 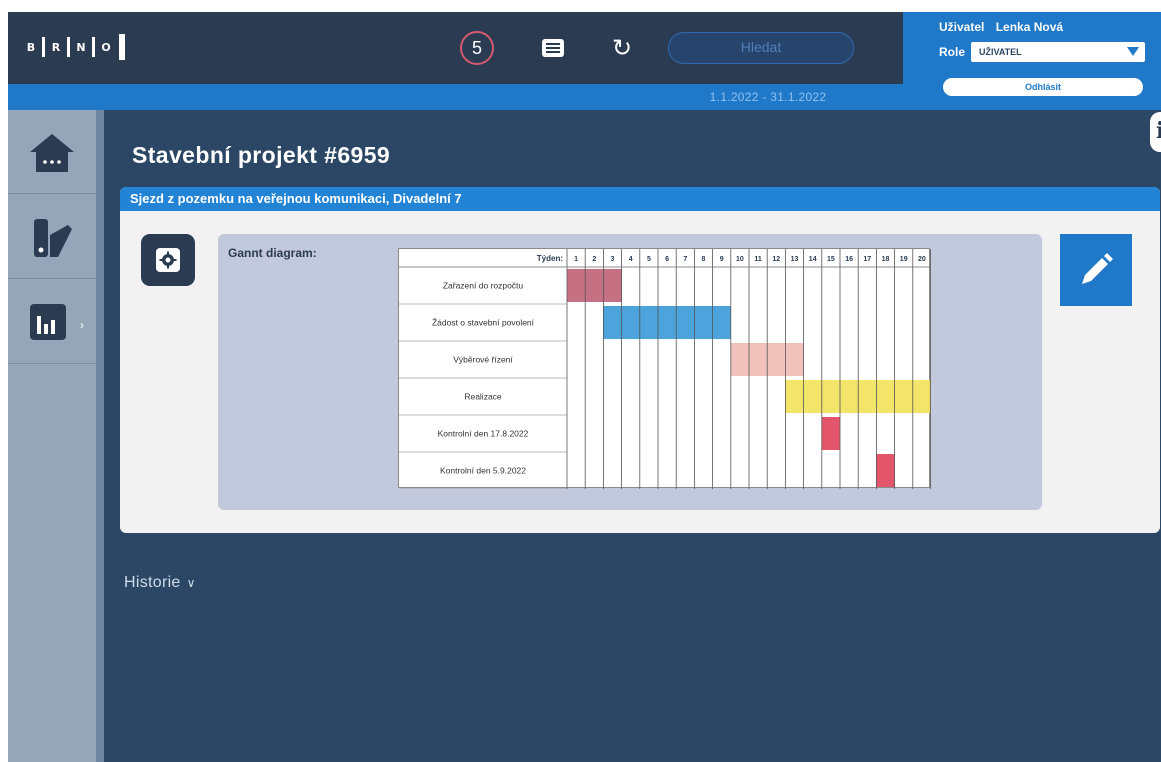 I want to click on history-label: Historie, so click(x=152, y=582).